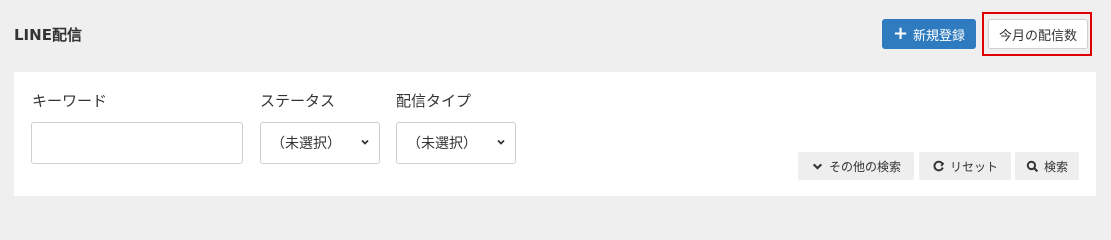 This screenshot has width=1111, height=240. Describe the element at coordinates (973, 166) in the screenshot. I see `reset-label: リセット` at that location.